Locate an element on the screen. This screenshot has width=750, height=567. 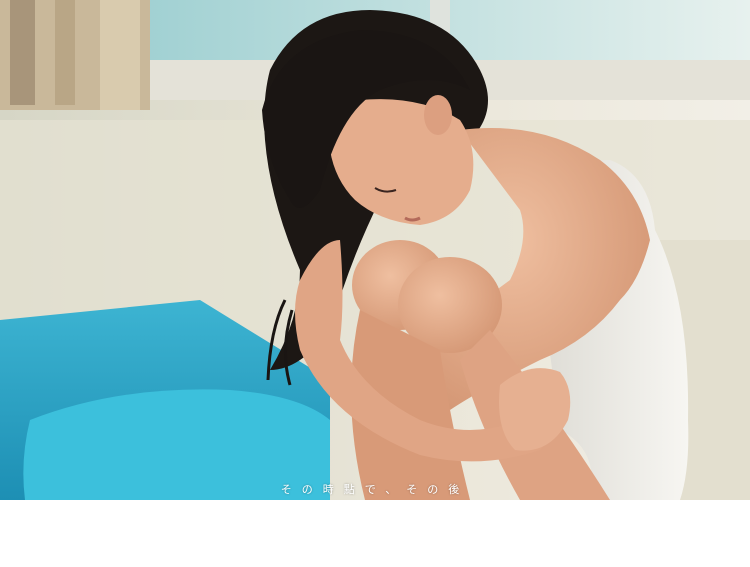
curtain is located at coordinates (75, 55).